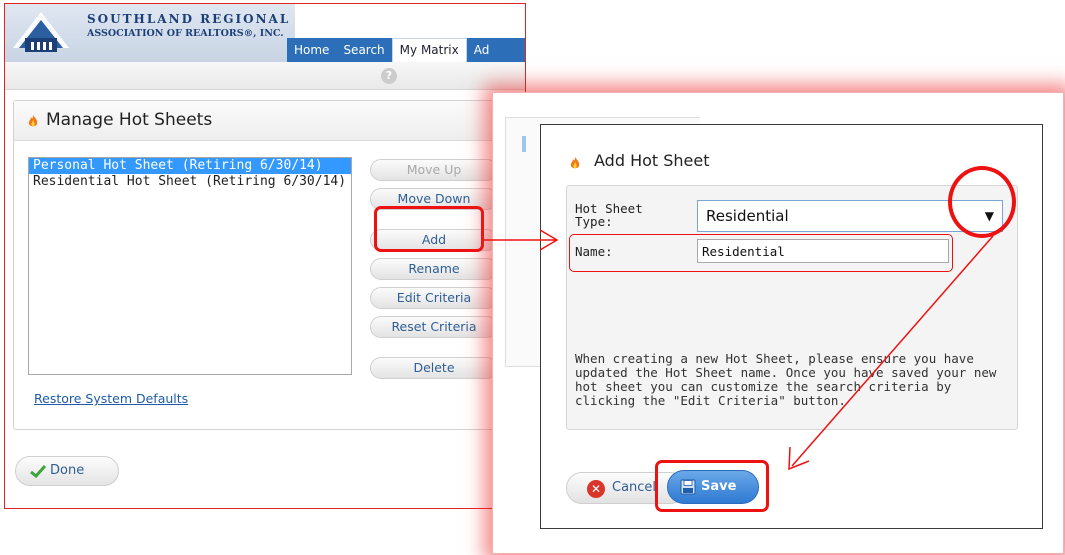 This screenshot has height=555, width=1065. Describe the element at coordinates (190, 166) in the screenshot. I see `list-item: Personal Hot Sheet (Retiring 6/30/14)` at that location.